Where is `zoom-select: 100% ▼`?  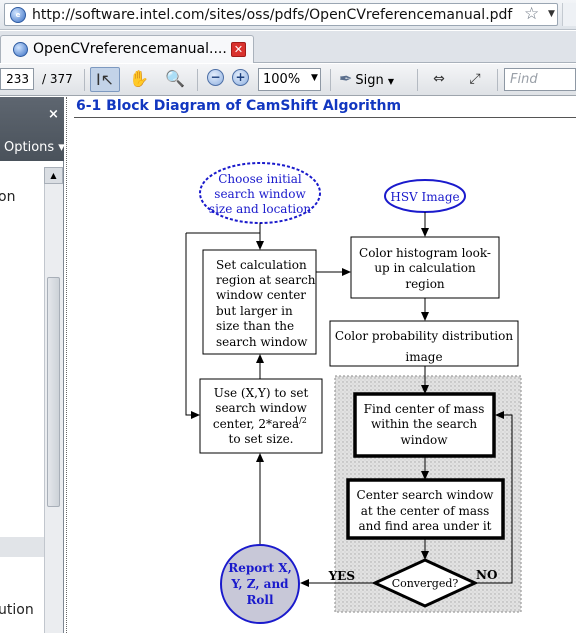
zoom-select: 100% ▼ is located at coordinates (289, 79).